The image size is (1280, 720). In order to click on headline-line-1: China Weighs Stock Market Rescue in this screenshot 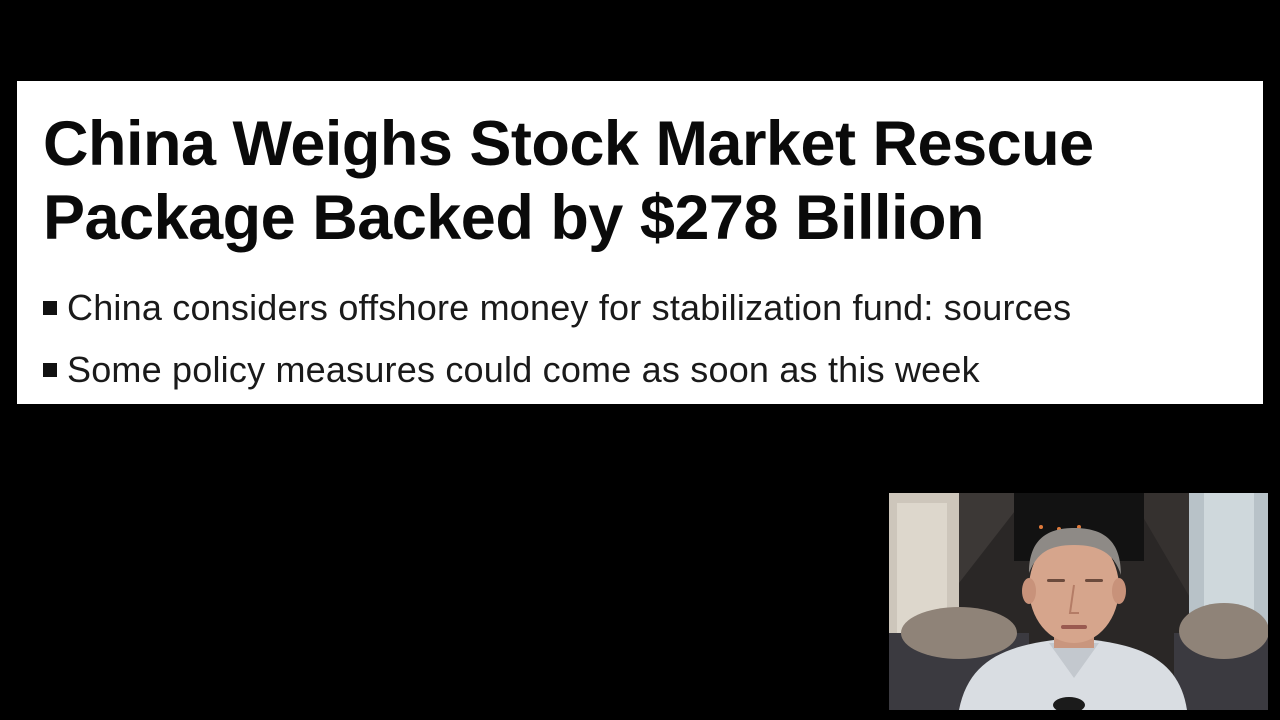, I will do `click(568, 144)`.